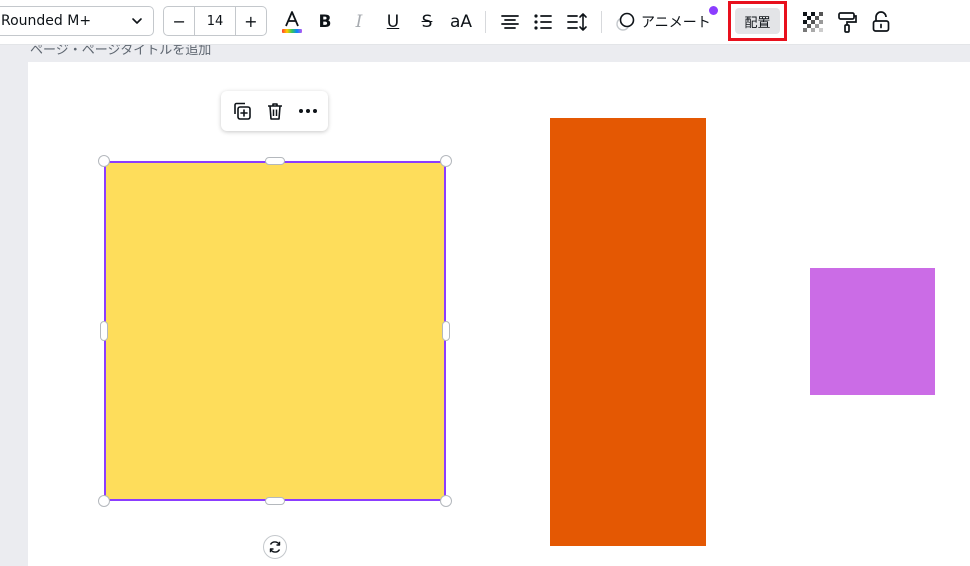 This screenshot has height=566, width=970. I want to click on text-align-button, so click(510, 22).